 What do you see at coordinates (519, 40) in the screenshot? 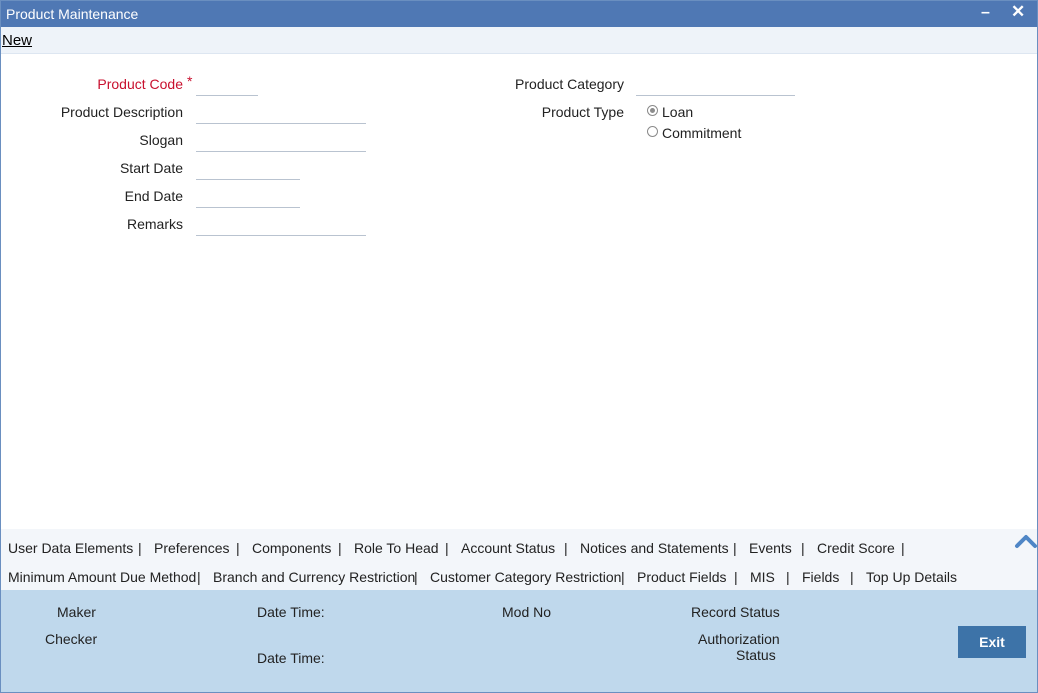
I see `toolbar: New` at bounding box center [519, 40].